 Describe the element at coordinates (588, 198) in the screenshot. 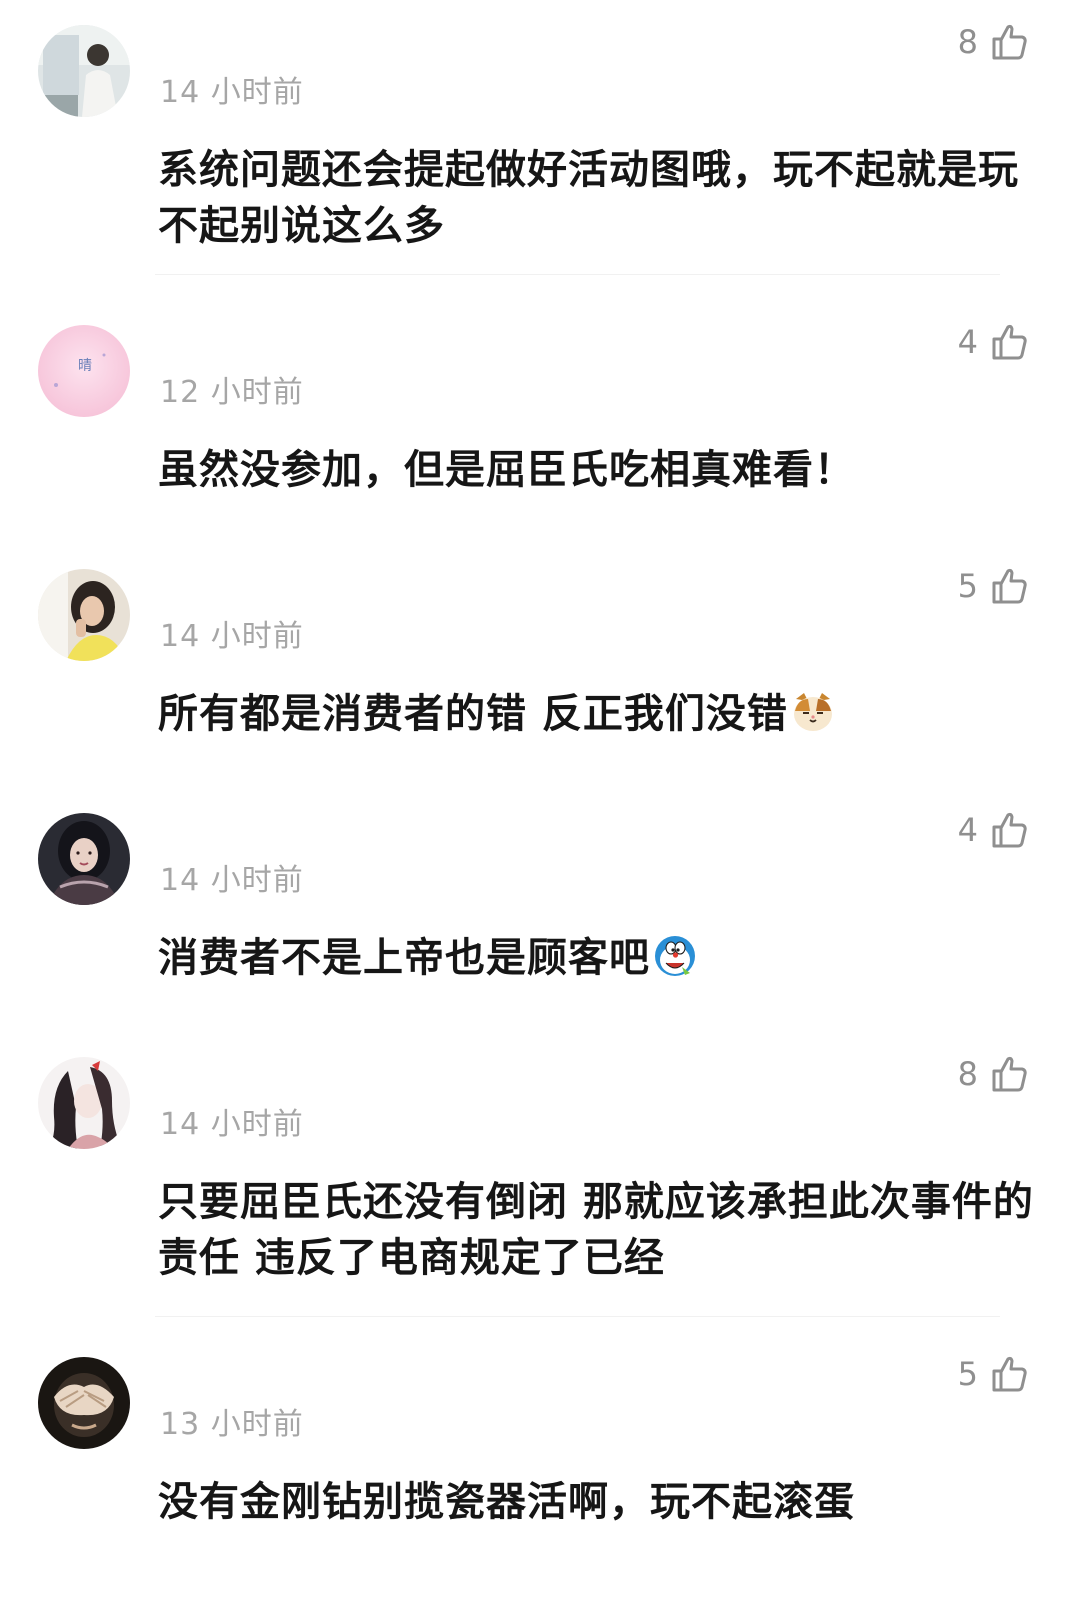

I see `comment-text-content: 系统问题还会提起做好活动图哦，玩不起就是玩不起别说这么多` at that location.